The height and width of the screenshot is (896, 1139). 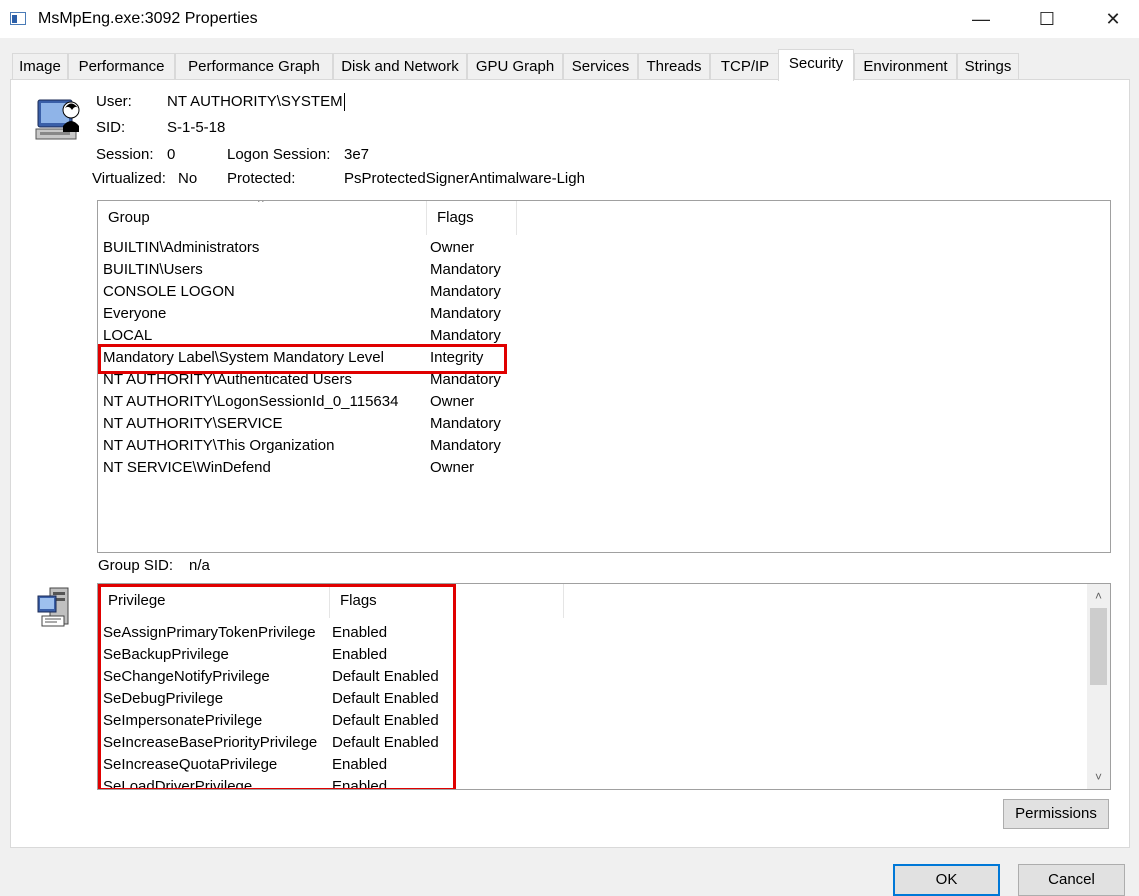 What do you see at coordinates (569, 19) in the screenshot?
I see `title-bar: MsMpEng.exe:3092 Properties — ☐ ✕` at bounding box center [569, 19].